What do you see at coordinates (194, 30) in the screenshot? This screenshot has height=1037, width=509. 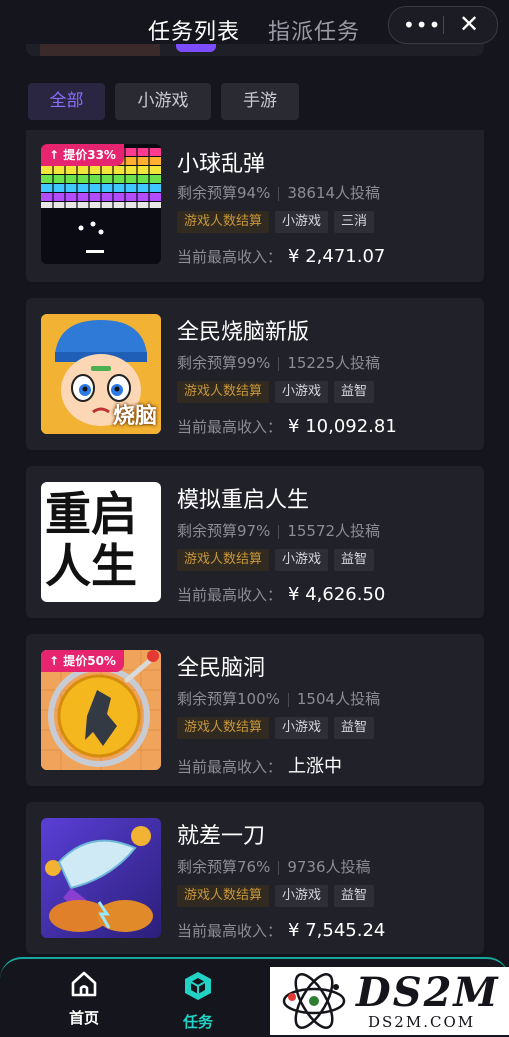 I see `tab-task-list: 任务列表` at bounding box center [194, 30].